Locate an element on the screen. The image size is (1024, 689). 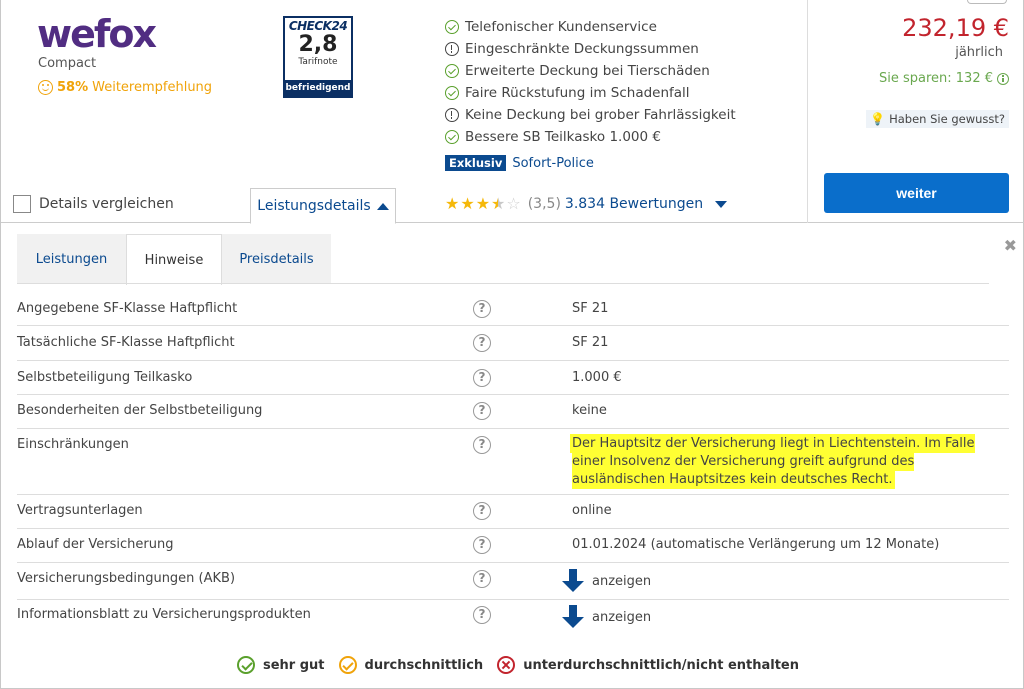
recommendation-label: Weiterempfehlung is located at coordinates (152, 87).